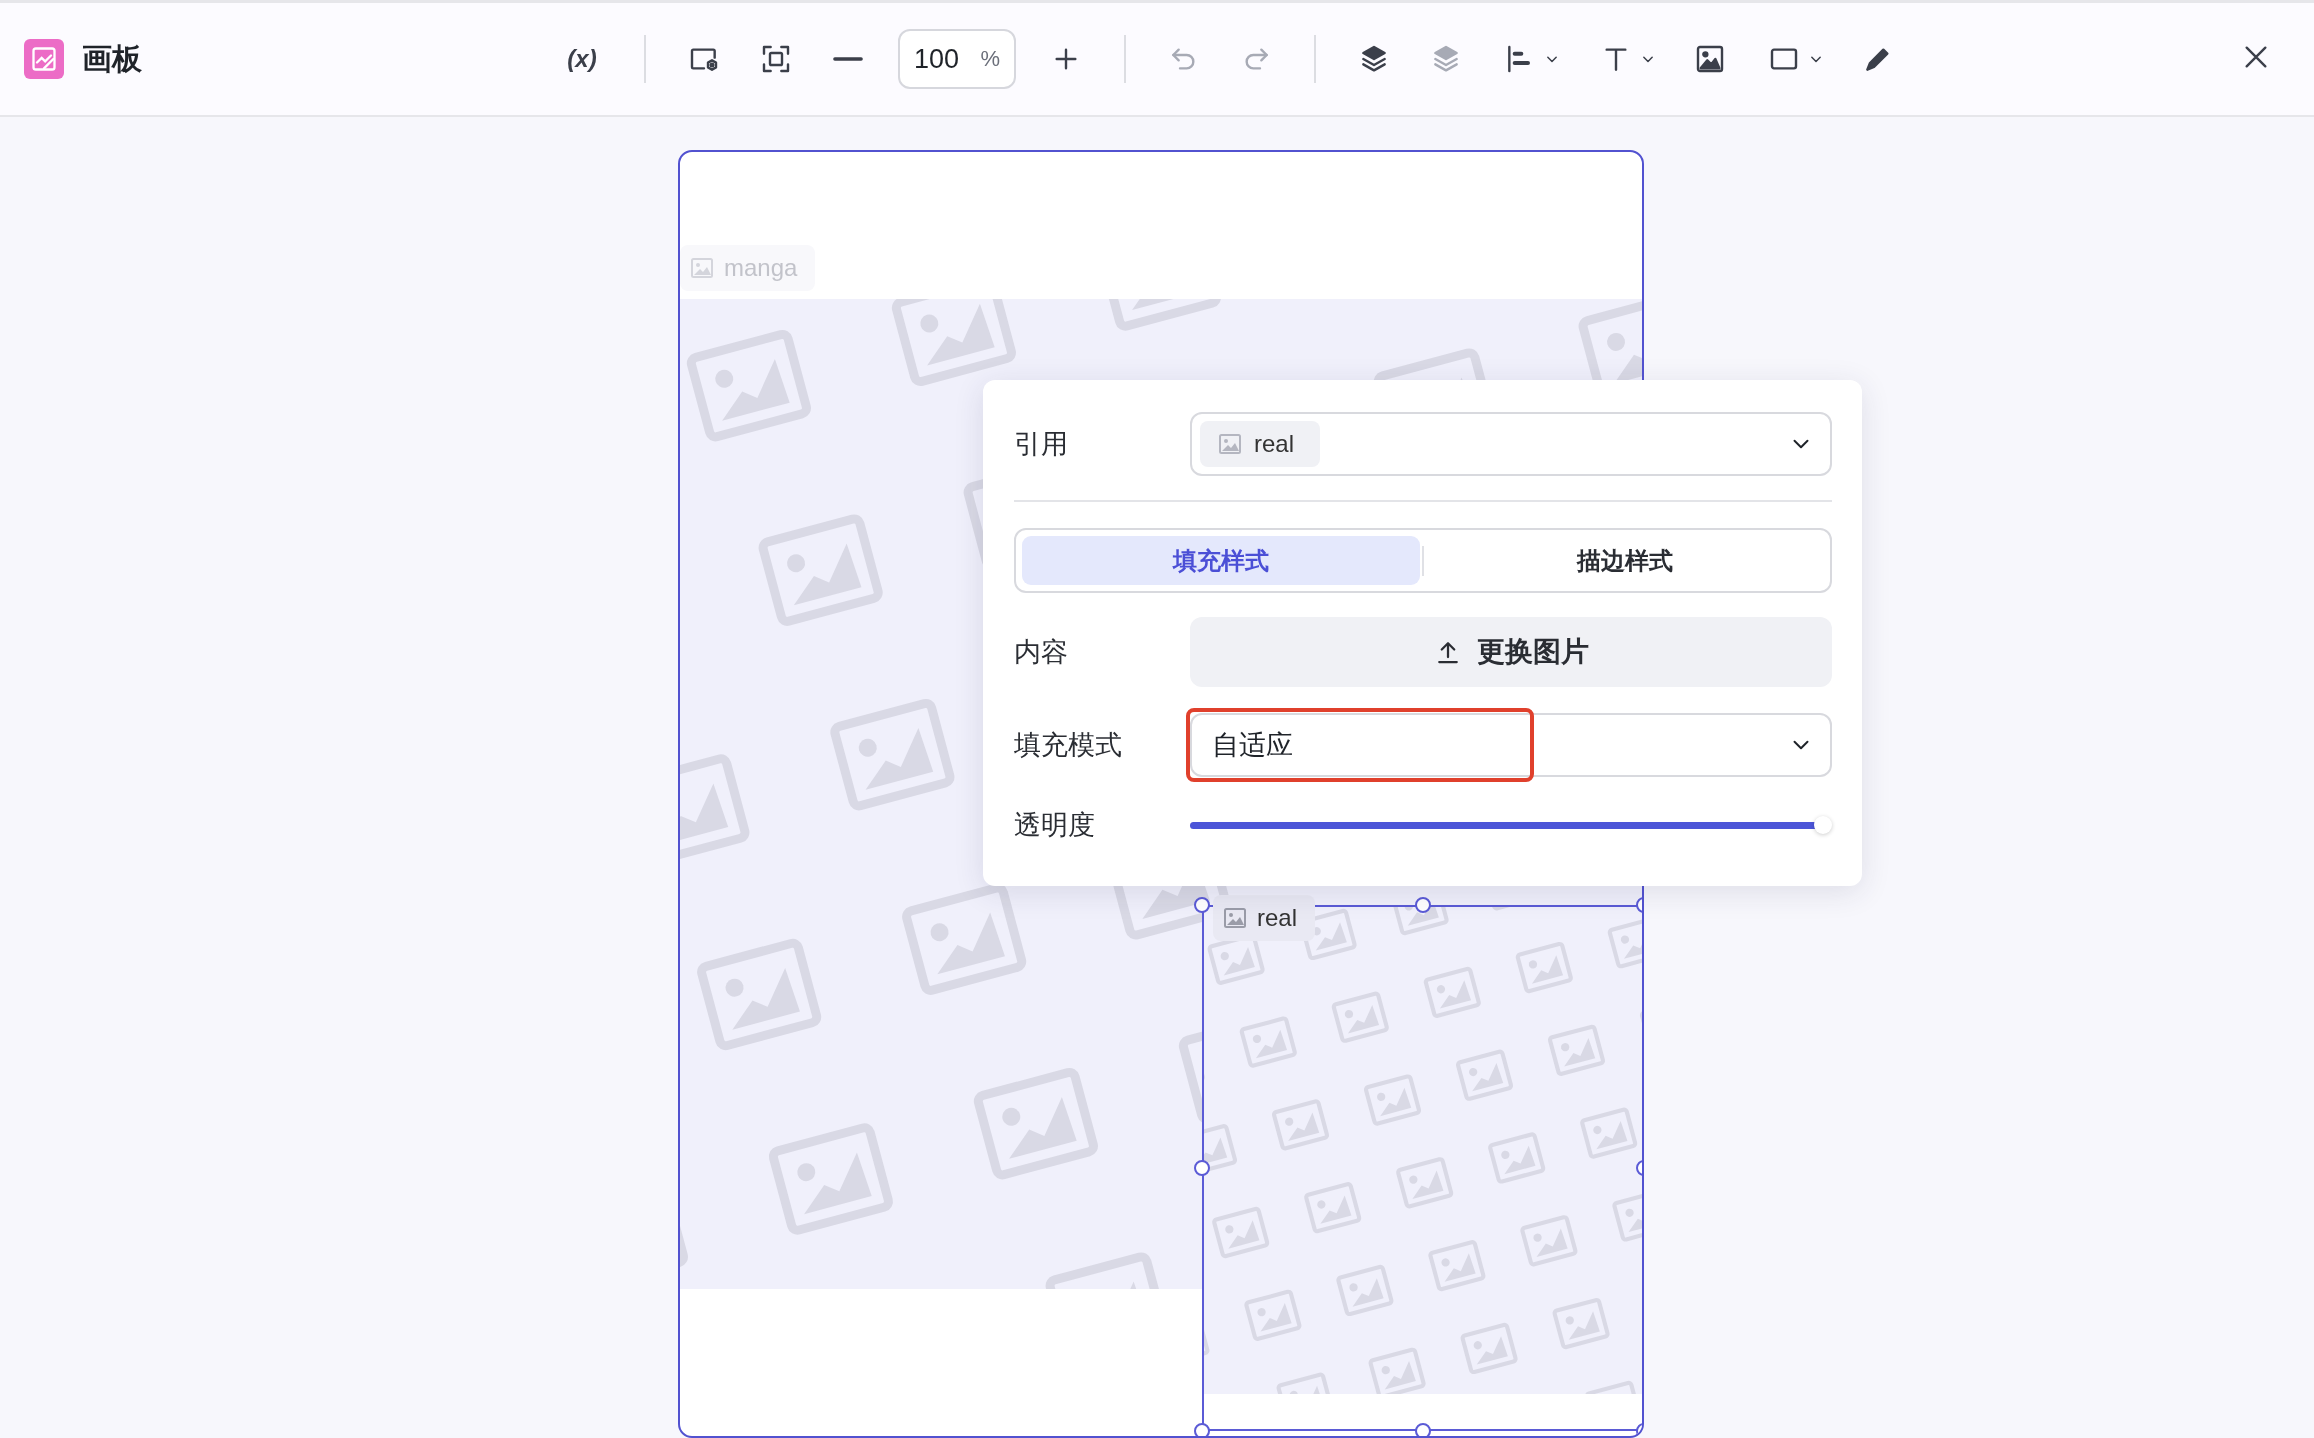 The image size is (2314, 1438). Describe the element at coordinates (582, 59) in the screenshot. I see `variable-button: (x)` at that location.